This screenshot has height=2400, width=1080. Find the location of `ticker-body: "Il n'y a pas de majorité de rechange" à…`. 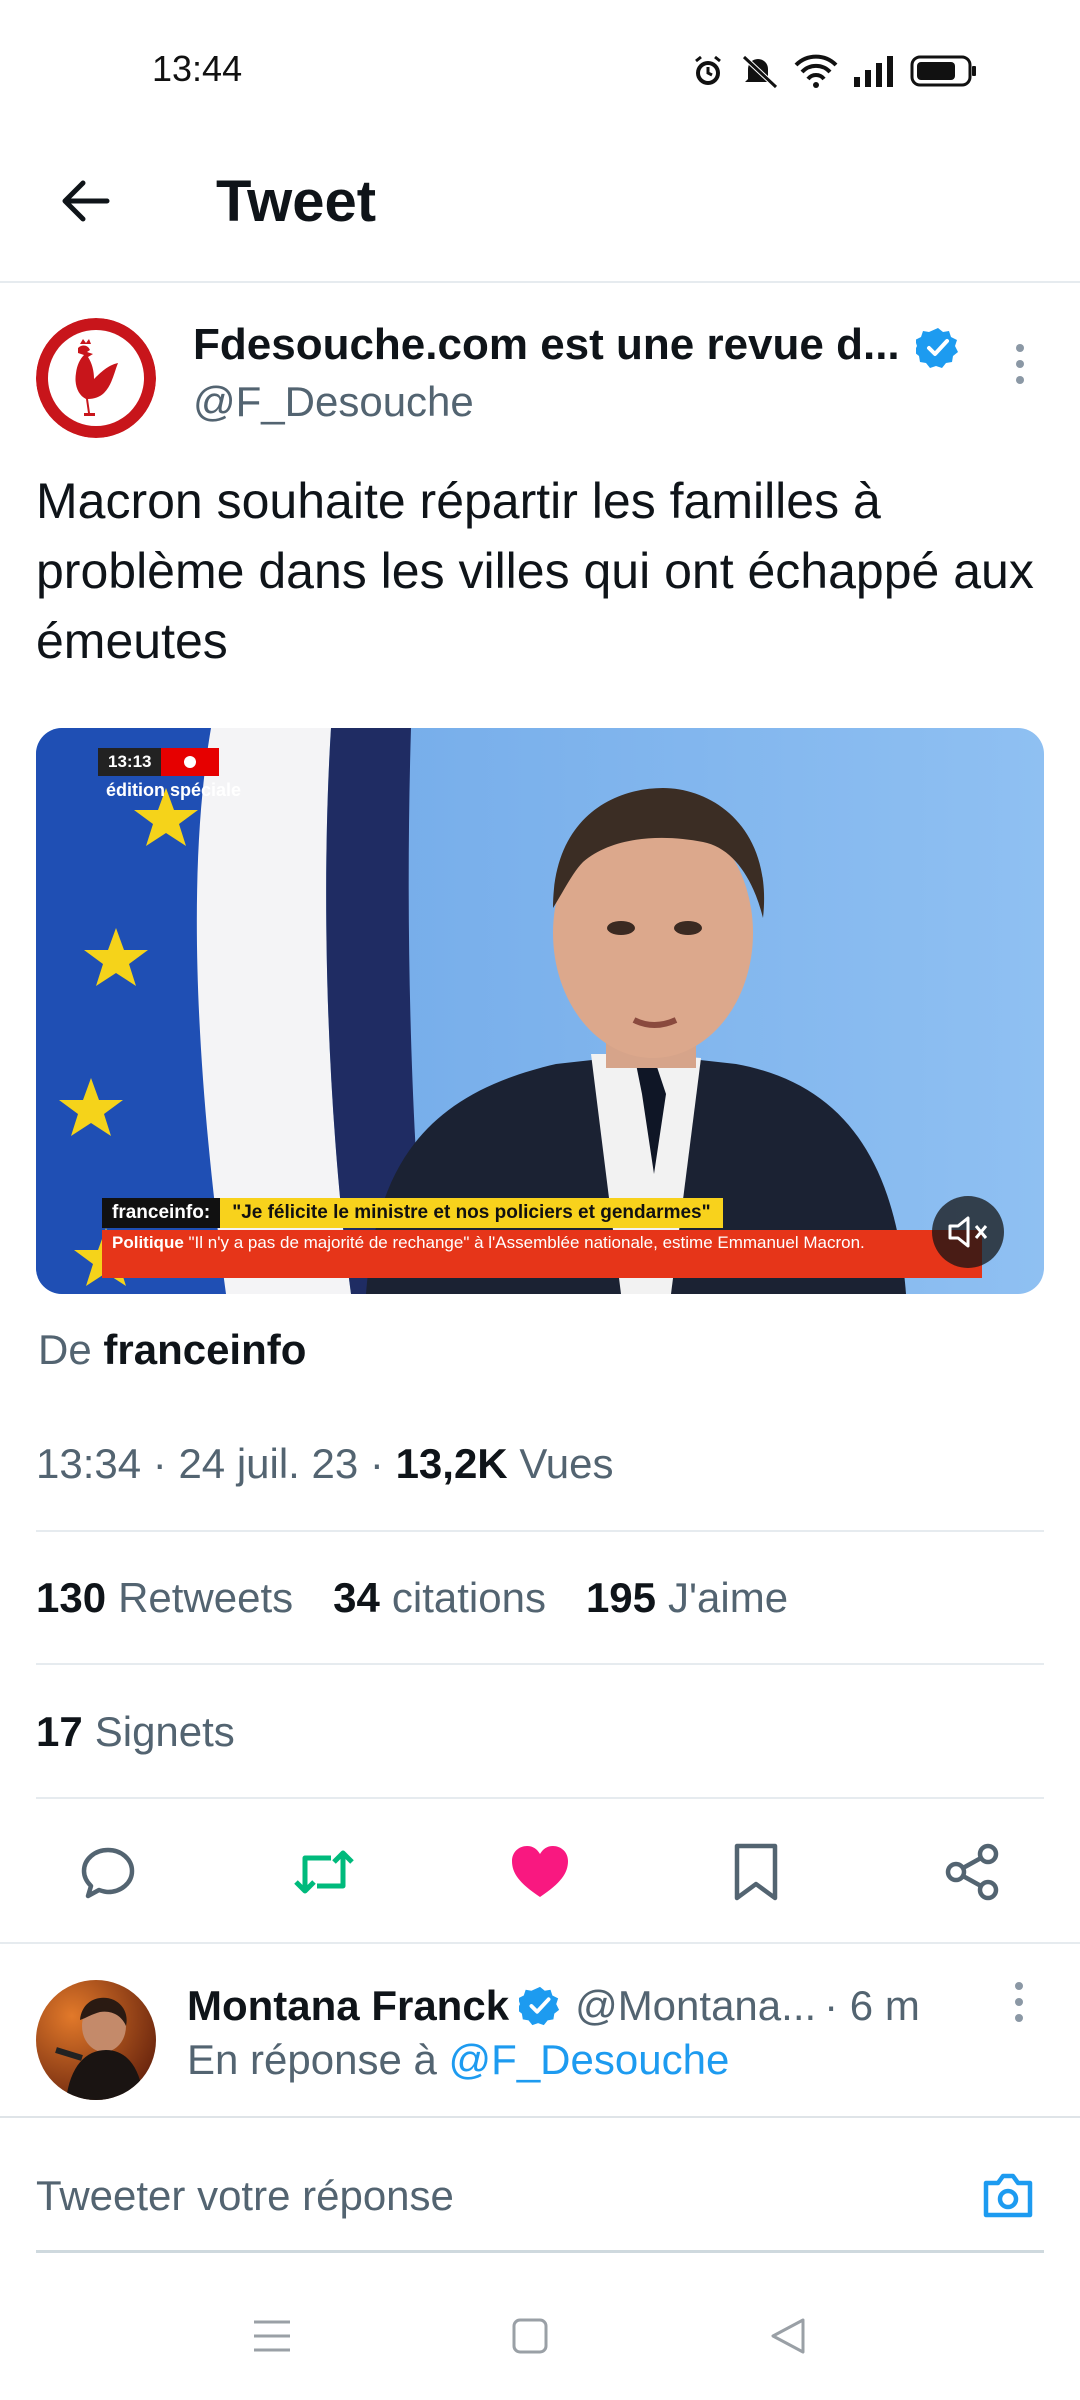

ticker-body: "Il n'y a pas de majorité de rechange" à… is located at coordinates (526, 1242).